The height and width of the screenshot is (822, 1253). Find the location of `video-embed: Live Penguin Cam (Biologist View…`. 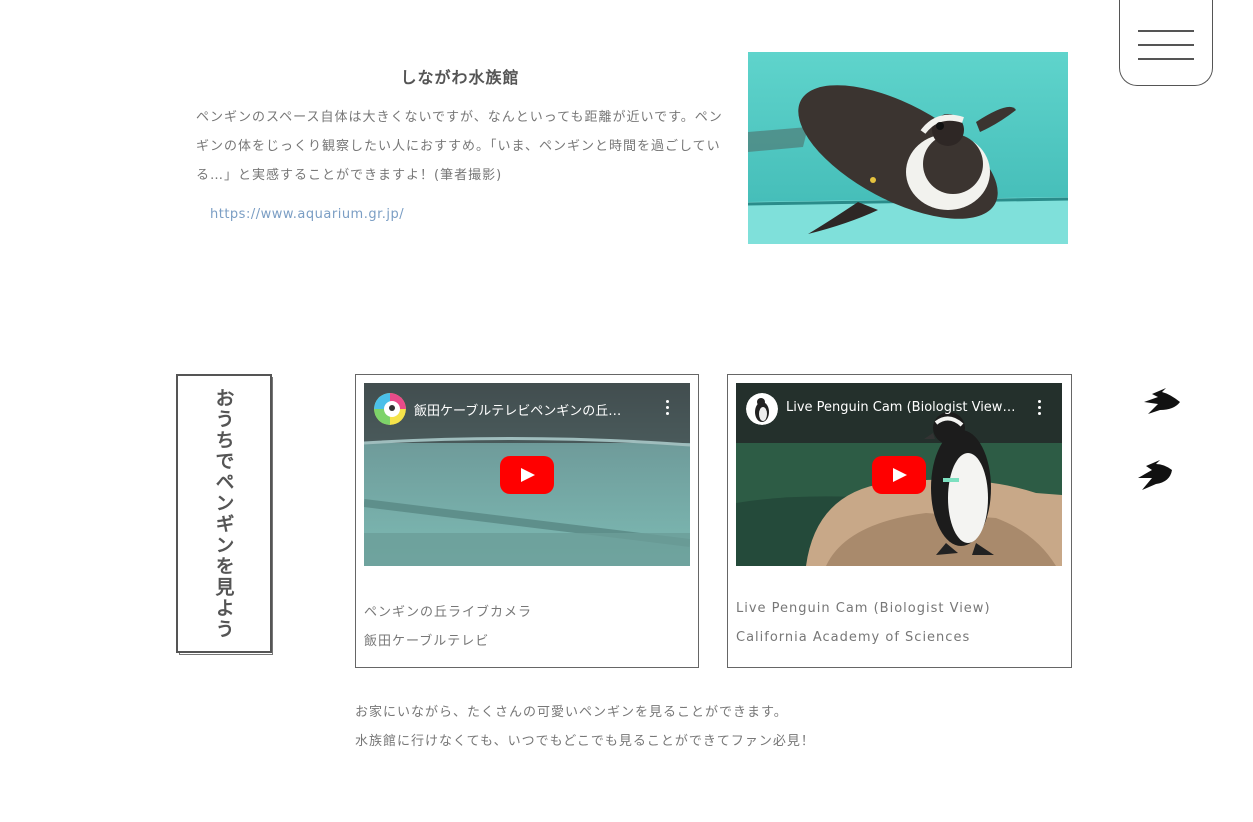

video-embed: Live Penguin Cam (Biologist View… is located at coordinates (899, 474).